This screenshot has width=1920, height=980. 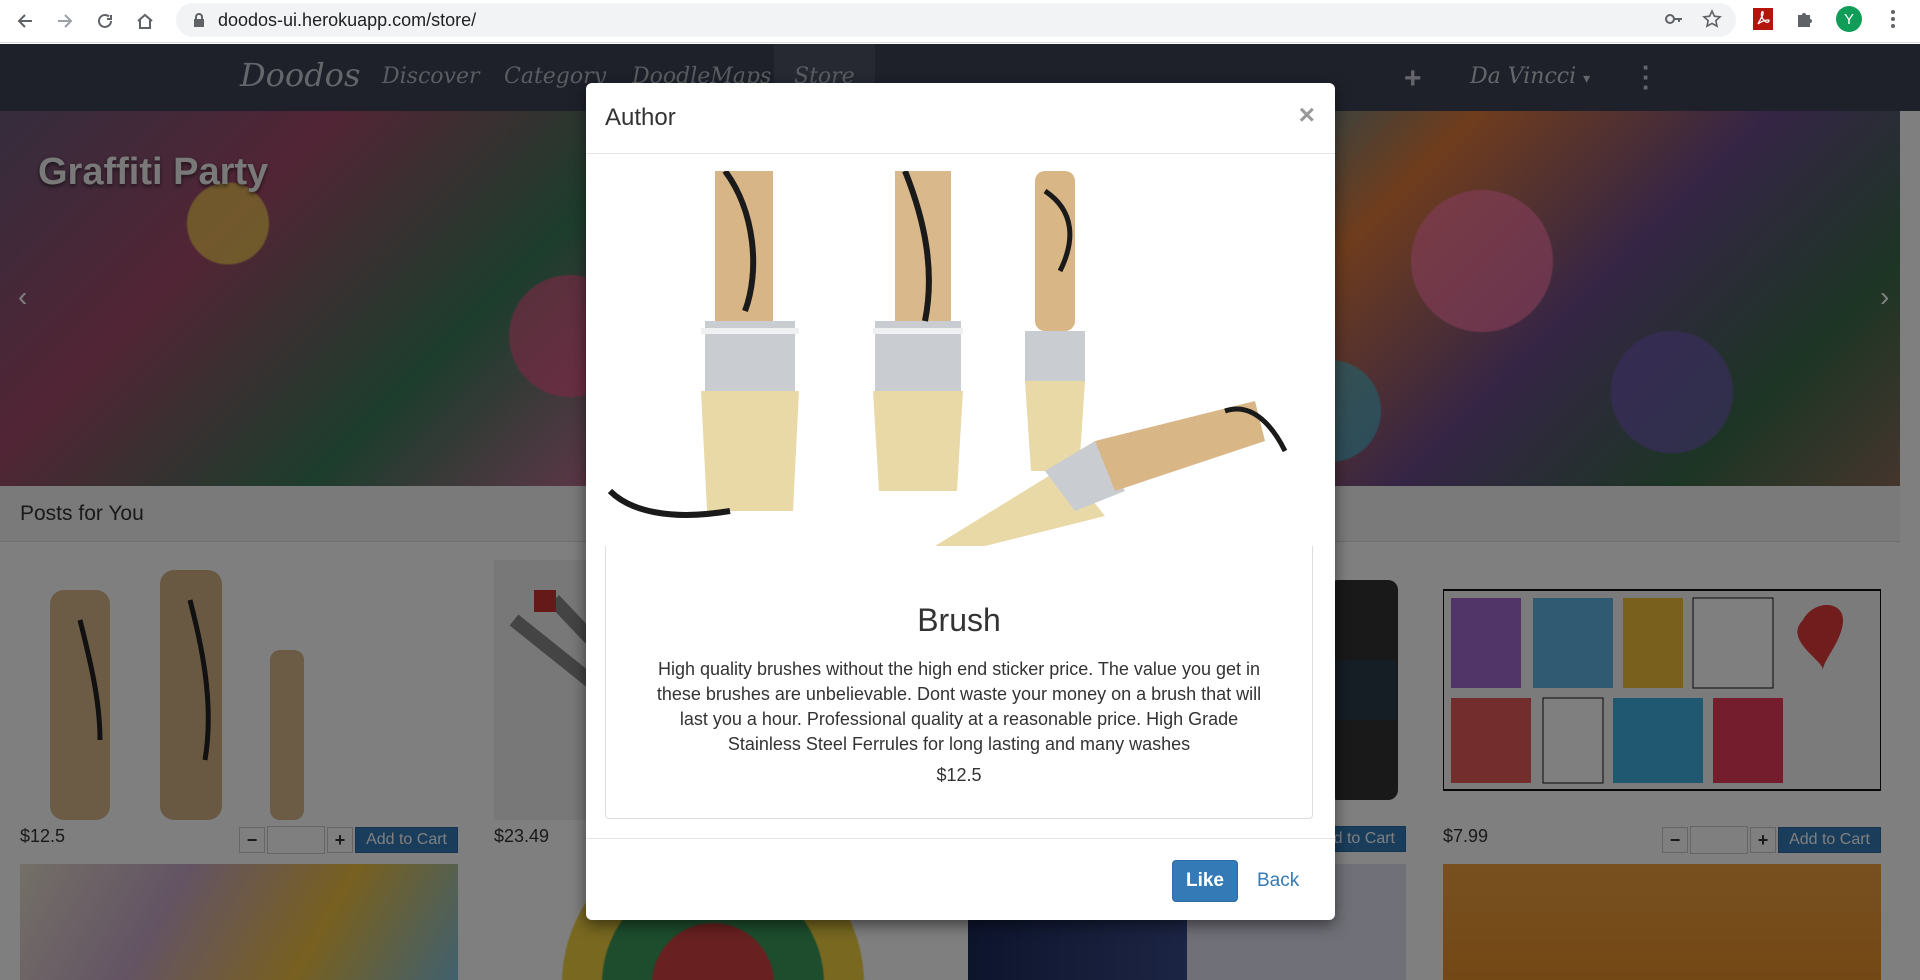 I want to click on product-name: Brush, so click(x=959, y=620).